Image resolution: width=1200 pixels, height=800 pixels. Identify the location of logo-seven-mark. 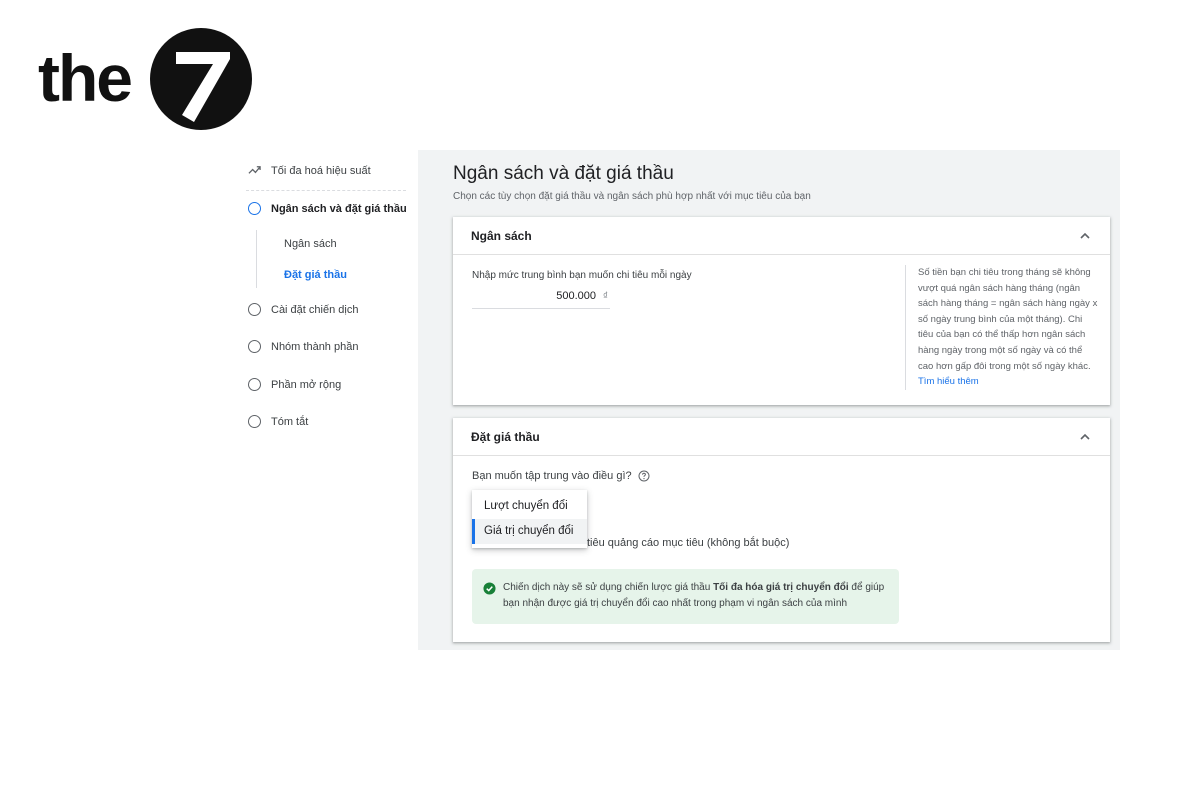
(201, 79).